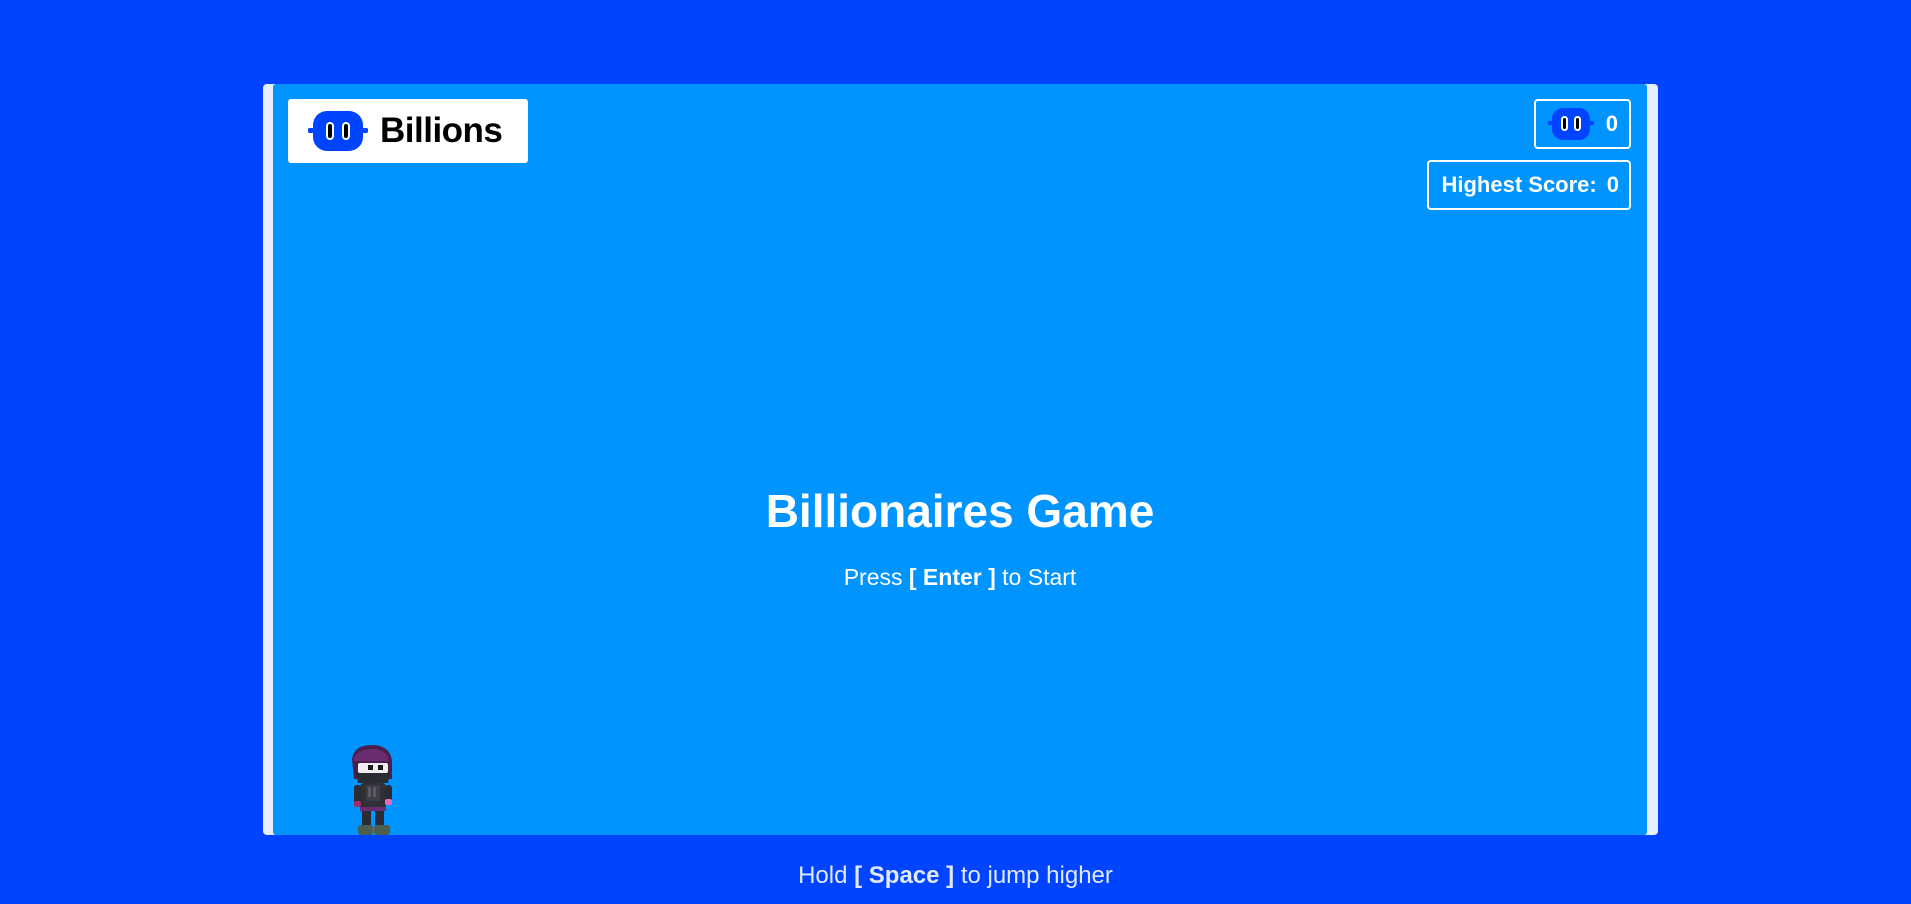 This screenshot has height=904, width=1911. I want to click on jump-hint-before: Hold, so click(823, 875).